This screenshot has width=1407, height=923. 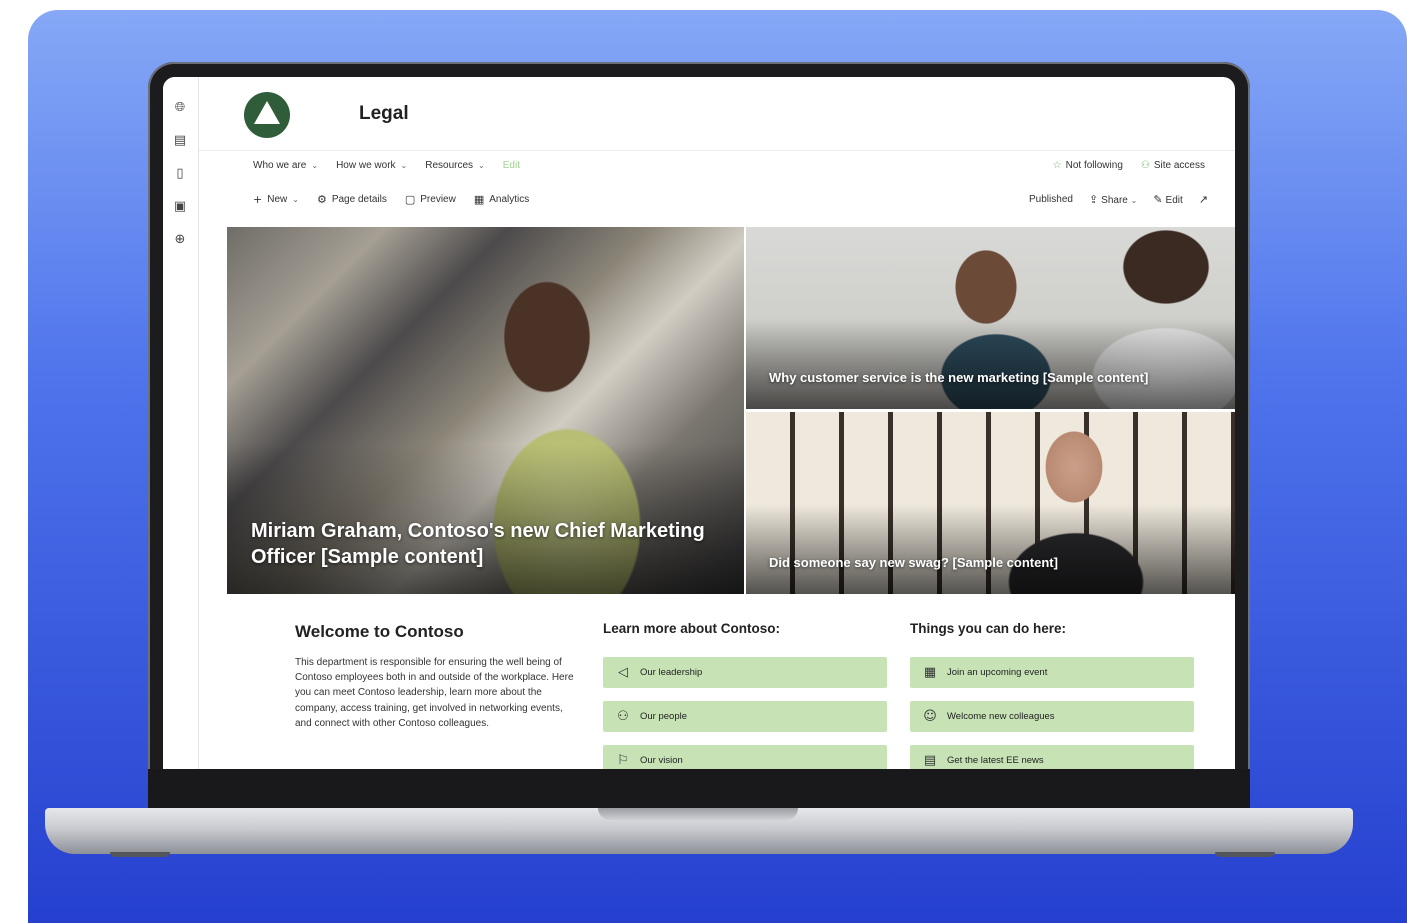 What do you see at coordinates (1129, 165) in the screenshot?
I see `header-actions: ☆ Not following ⚇ Site access` at bounding box center [1129, 165].